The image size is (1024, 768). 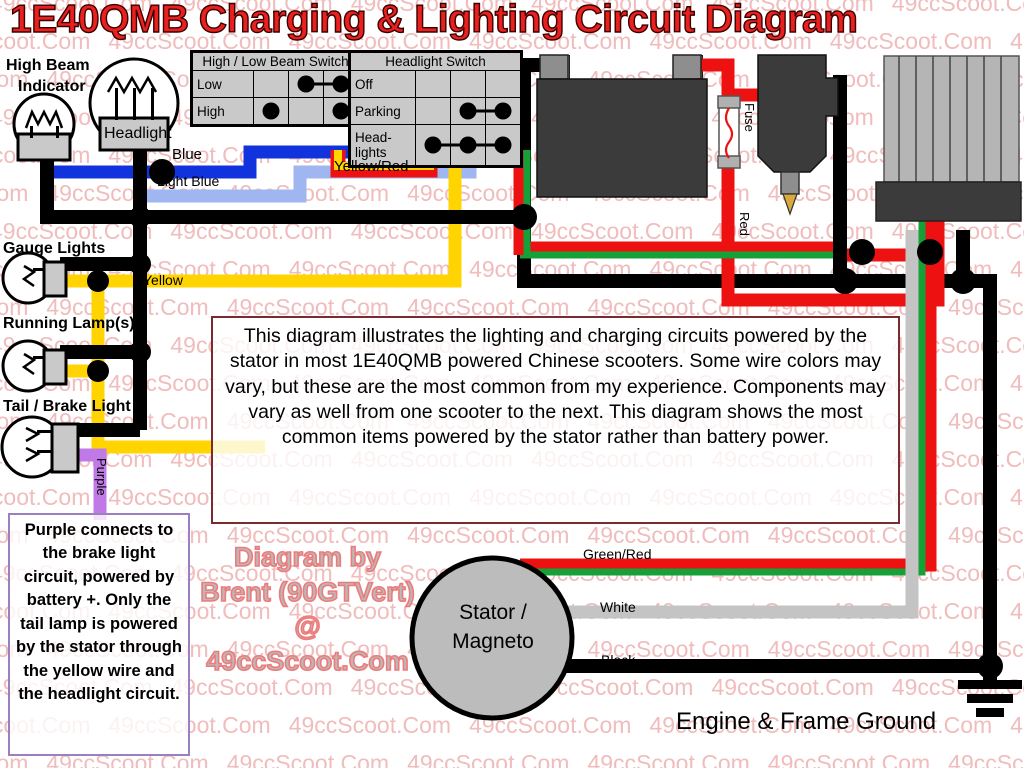 I want to click on high-low-beam-switch-row: High, so click(x=275, y=111).